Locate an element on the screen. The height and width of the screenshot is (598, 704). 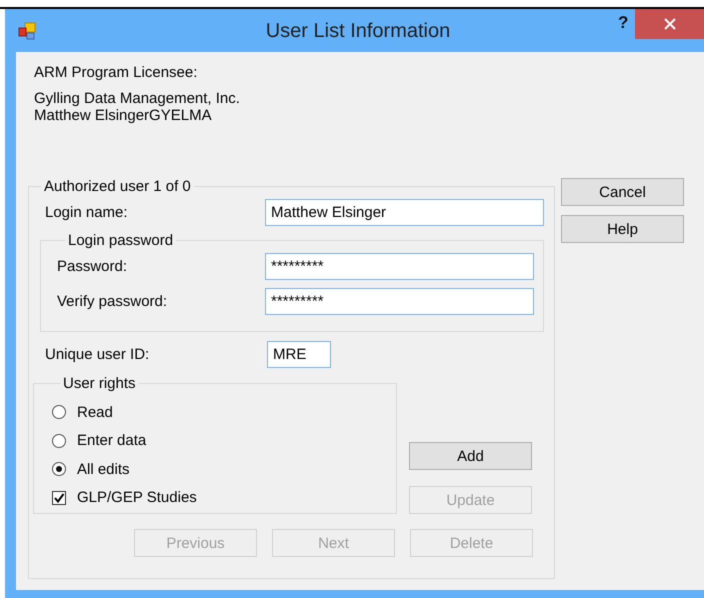
group-title: Authorized user 1 of 0 is located at coordinates (117, 186).